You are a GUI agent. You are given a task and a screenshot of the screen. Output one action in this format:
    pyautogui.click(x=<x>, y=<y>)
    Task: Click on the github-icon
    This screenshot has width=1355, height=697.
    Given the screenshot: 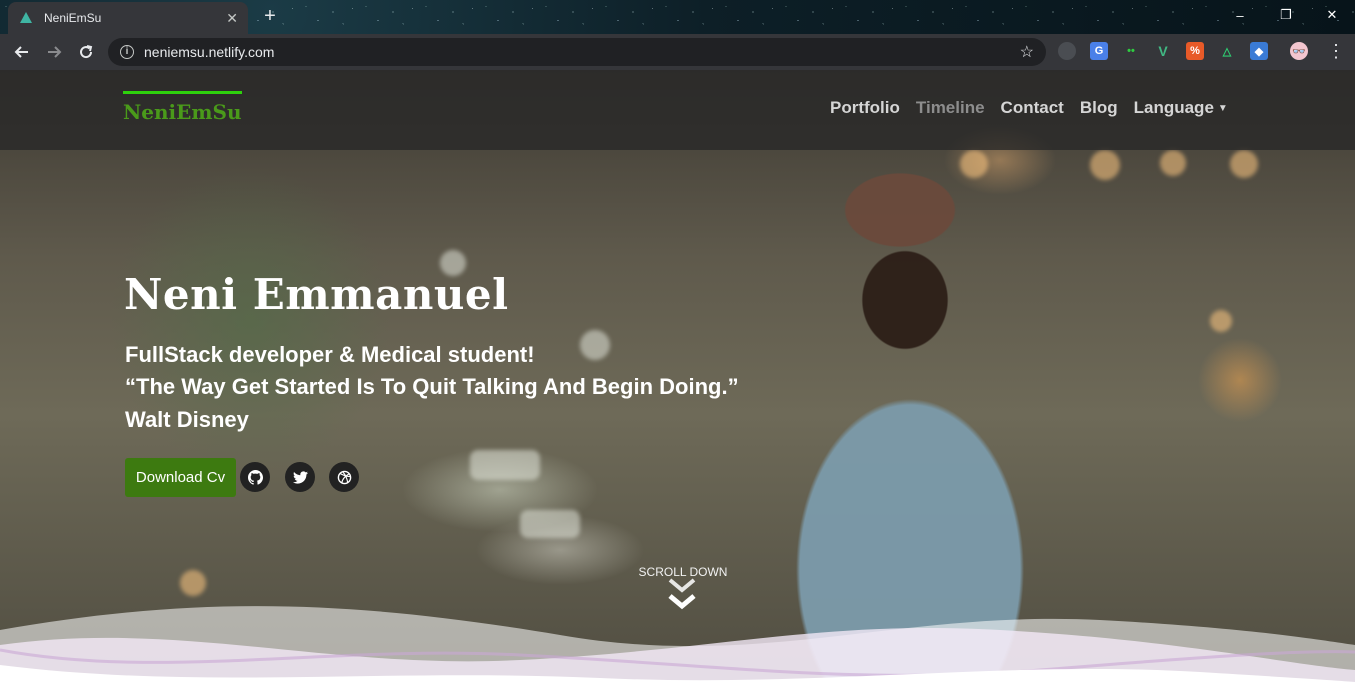 What is the action you would take?
    pyautogui.click(x=255, y=477)
    